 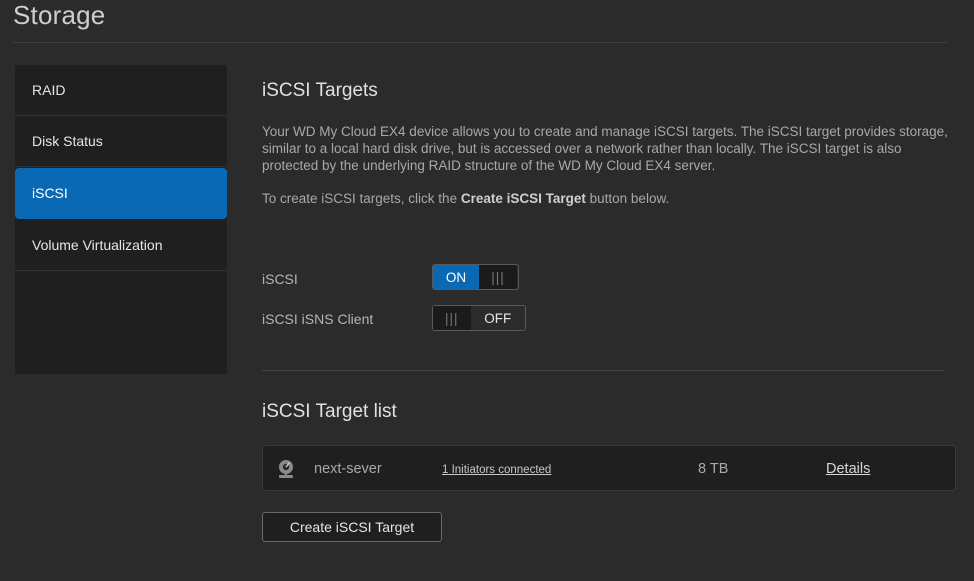 I want to click on section-title-iscsi-targets: iSCSI Targets, so click(x=320, y=90).